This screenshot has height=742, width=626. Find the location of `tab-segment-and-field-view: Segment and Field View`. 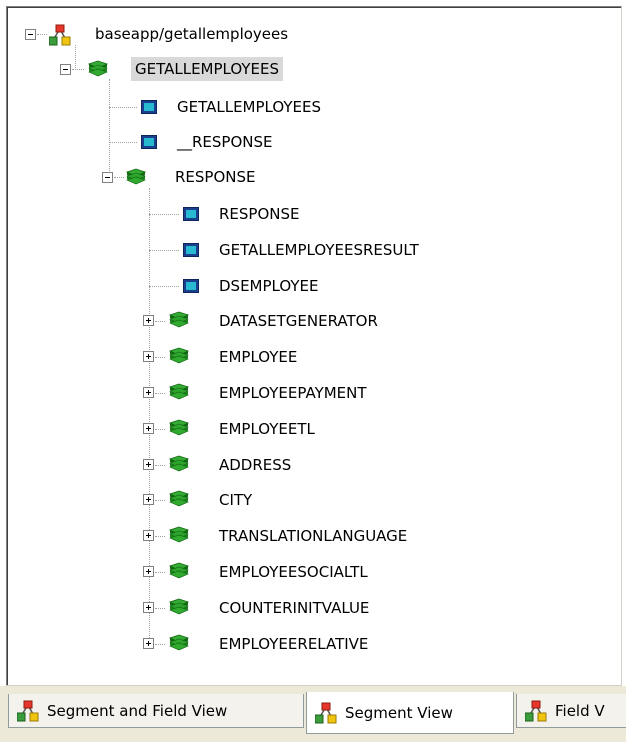

tab-segment-and-field-view: Segment and Field View is located at coordinates (156, 711).